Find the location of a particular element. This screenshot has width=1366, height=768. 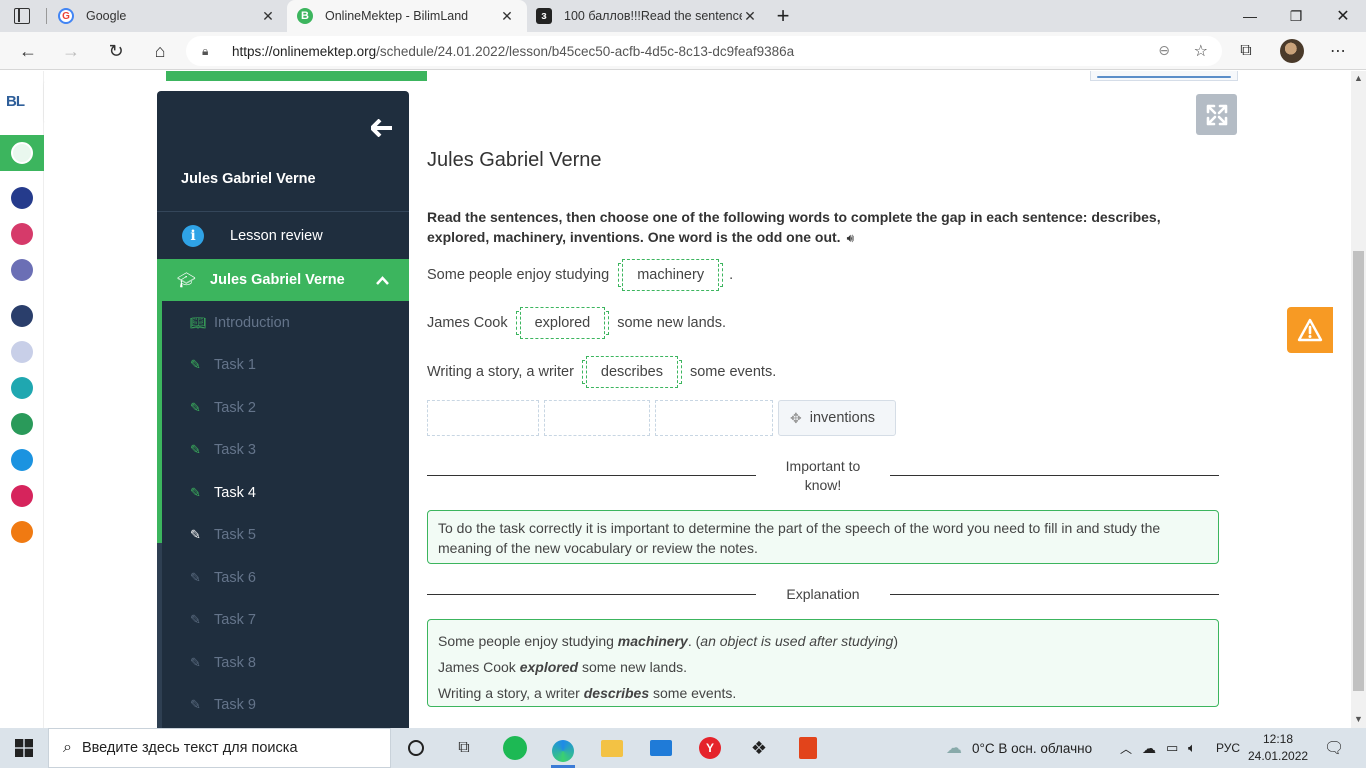

sidebar-item-task-6: ✎ Task 6 is located at coordinates (283, 578).